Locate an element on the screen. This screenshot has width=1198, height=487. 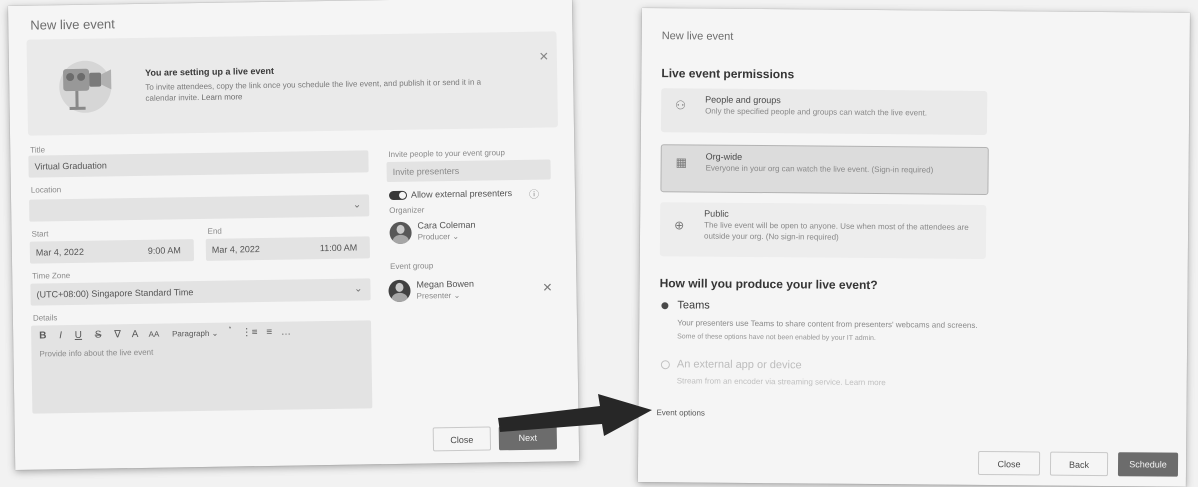
location-label: Location is located at coordinates (46, 190).